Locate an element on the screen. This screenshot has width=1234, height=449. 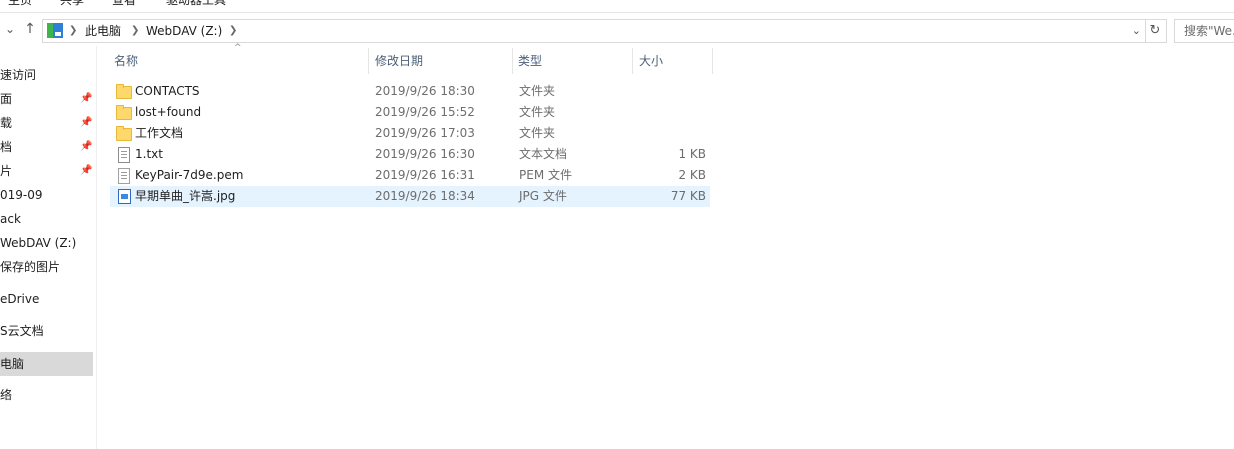
file-type: 文本文档 is located at coordinates (543, 154).